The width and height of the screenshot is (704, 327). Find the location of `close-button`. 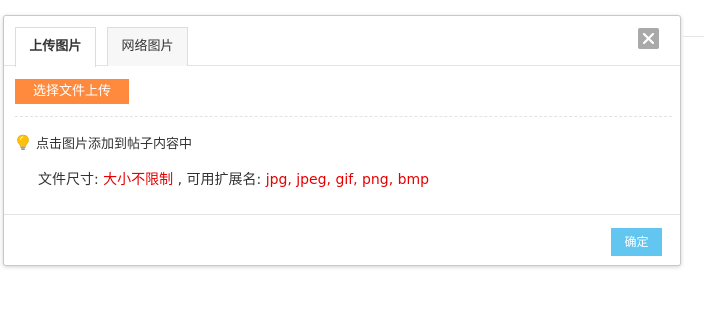

close-button is located at coordinates (648, 38).